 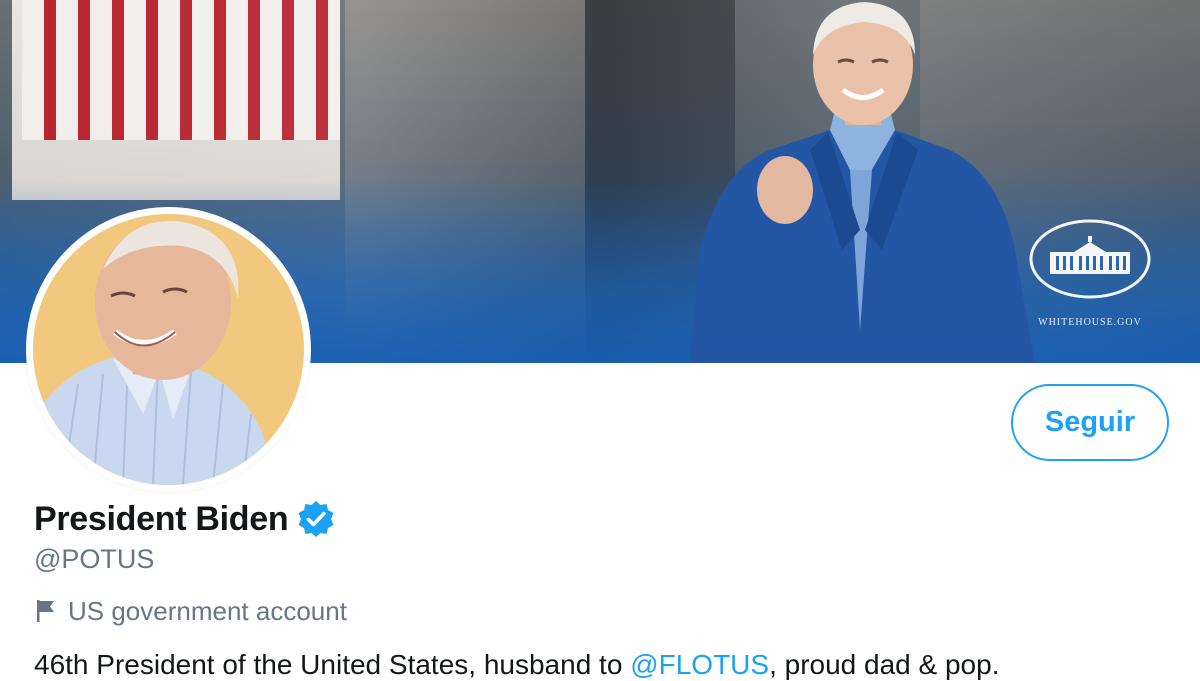 I want to click on bio-mention-link: @FLOTUS, so click(x=699, y=664).